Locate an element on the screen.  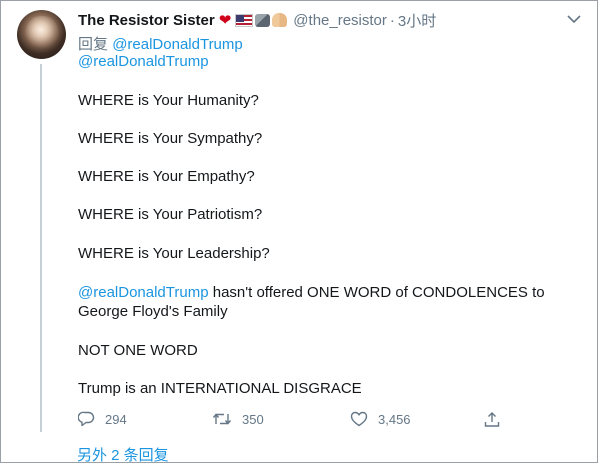
like-button: 3,456 is located at coordinates (417, 419).